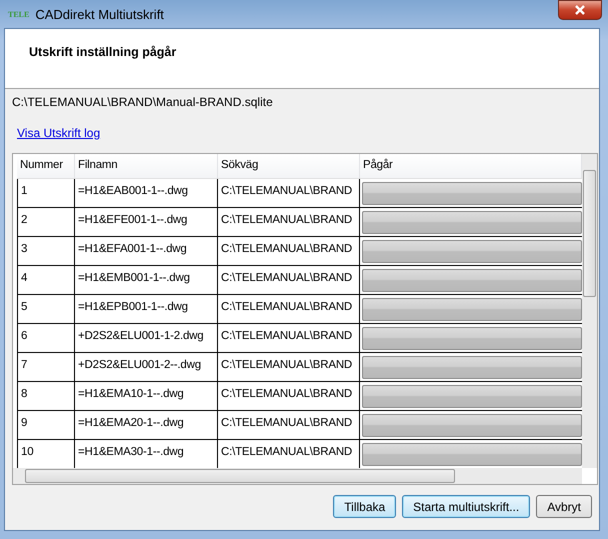  Describe the element at coordinates (146, 338) in the screenshot. I see `table-cell: +D2S2&ELU001-1-2.dwg` at that location.